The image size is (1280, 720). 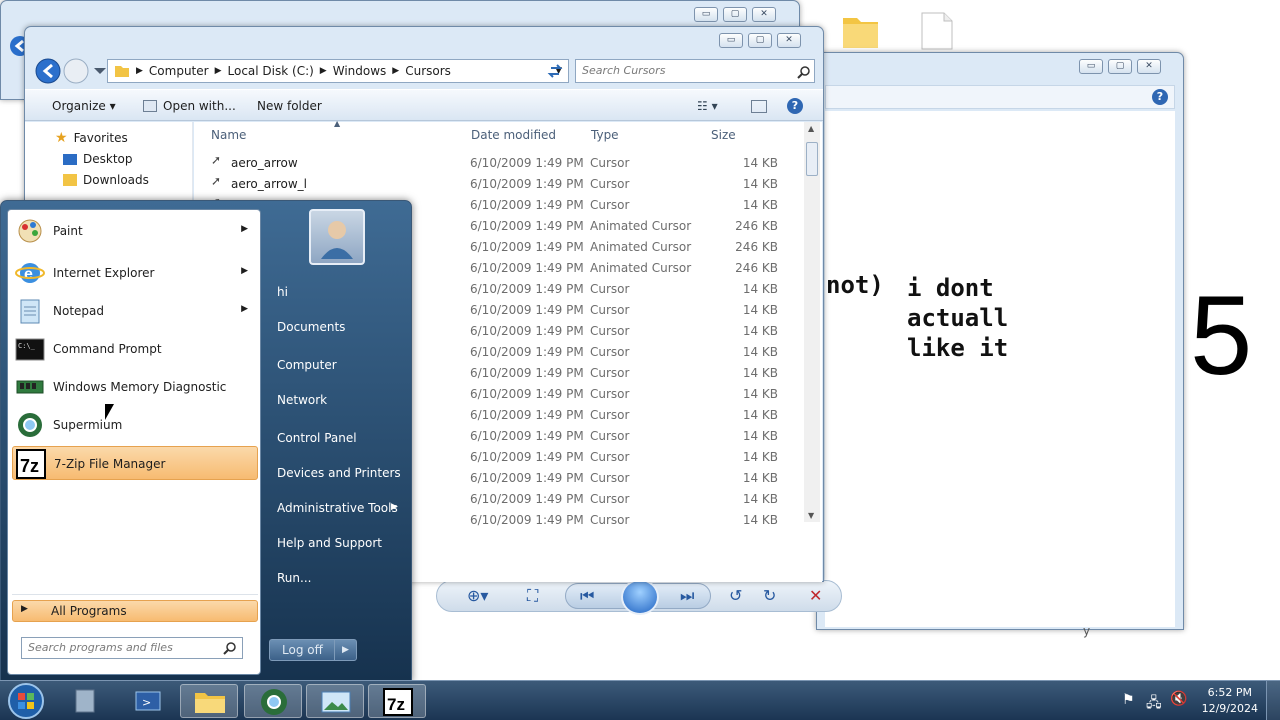 I want to click on taskbar-photo-viewer, so click(x=335, y=701).